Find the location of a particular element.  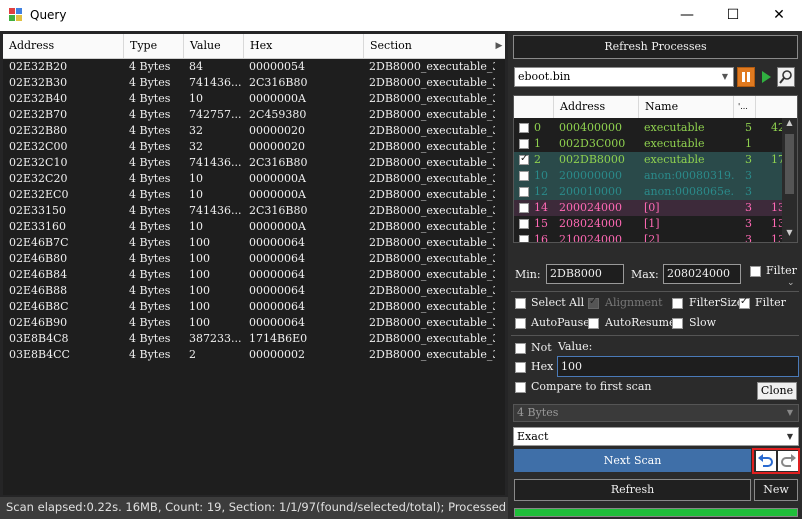

slow-checkbox is located at coordinates (677, 323).